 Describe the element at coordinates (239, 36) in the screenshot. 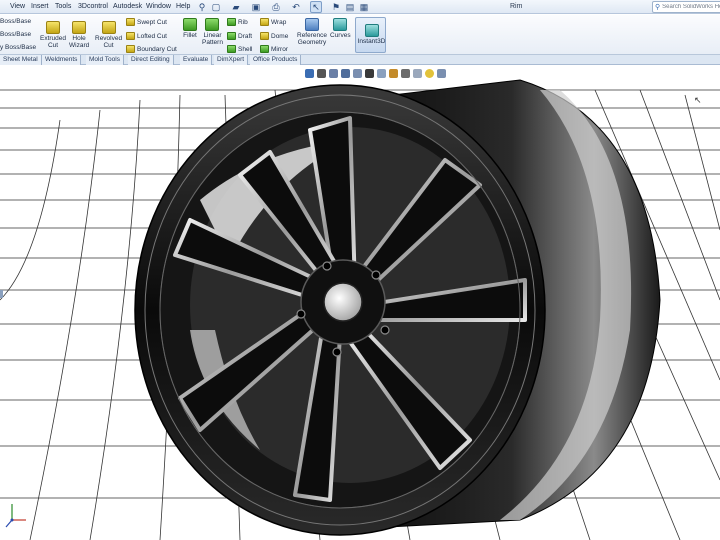

I see `draft-button: Draft` at that location.